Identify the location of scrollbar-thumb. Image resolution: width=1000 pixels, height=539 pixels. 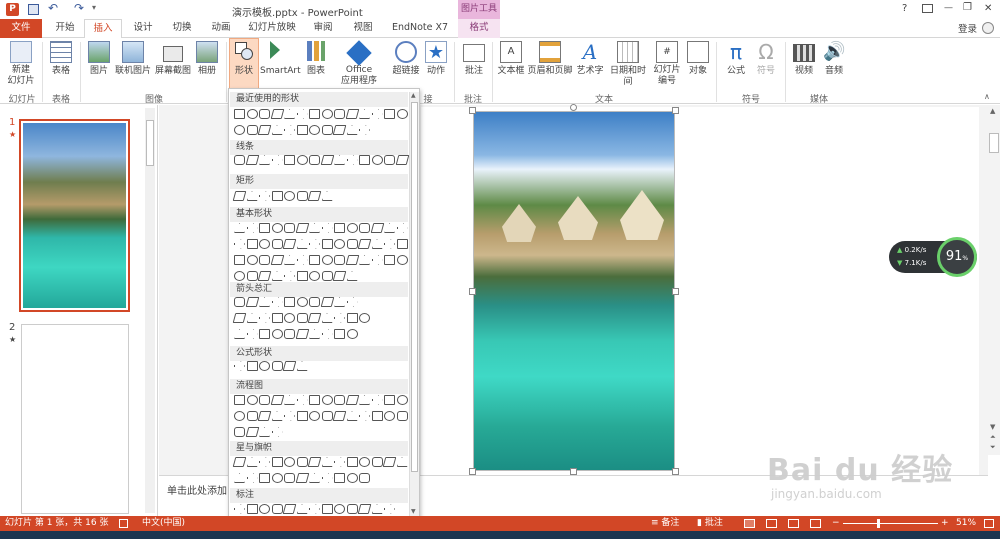
(994, 143).